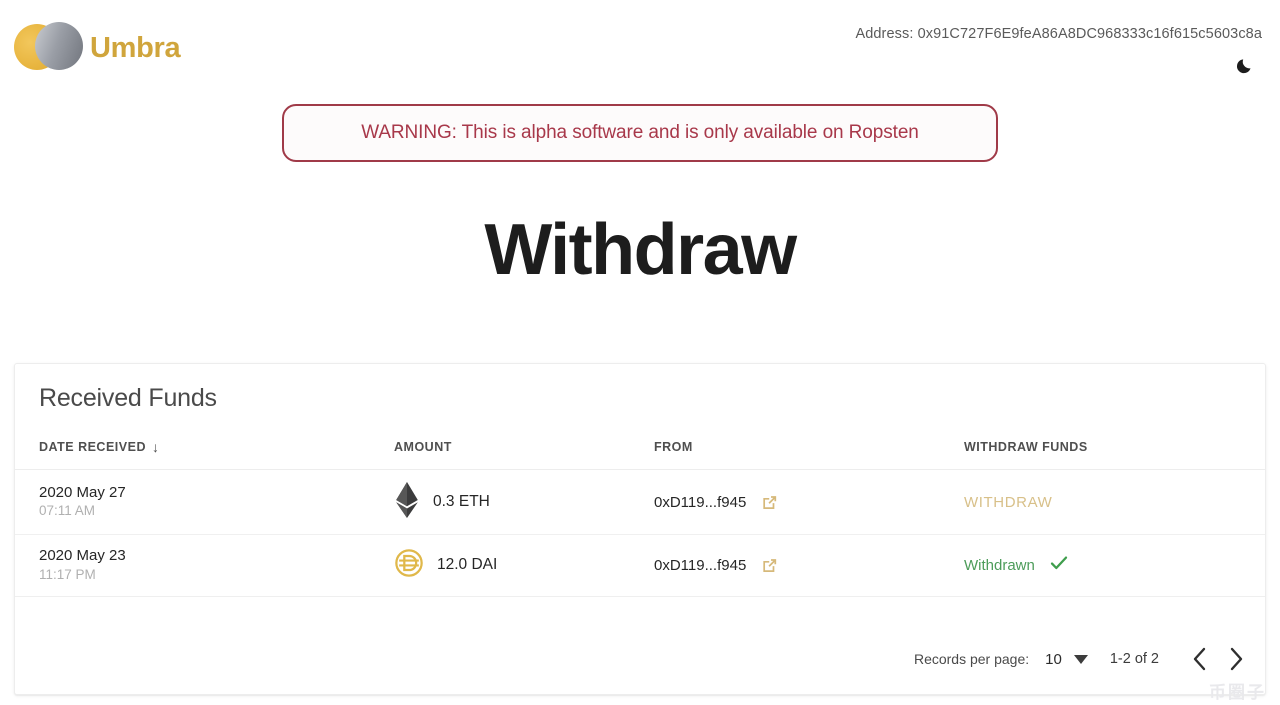 The image size is (1280, 705). I want to click on records-per-page-value: 10, so click(1053, 659).